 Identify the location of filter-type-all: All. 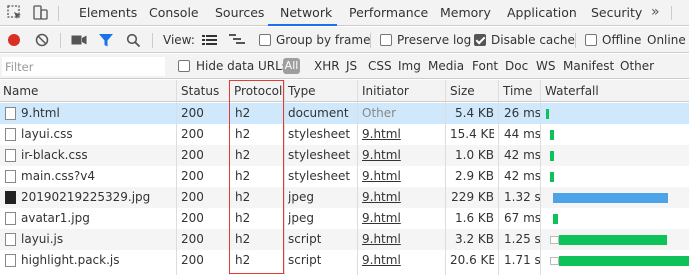
(291, 66).